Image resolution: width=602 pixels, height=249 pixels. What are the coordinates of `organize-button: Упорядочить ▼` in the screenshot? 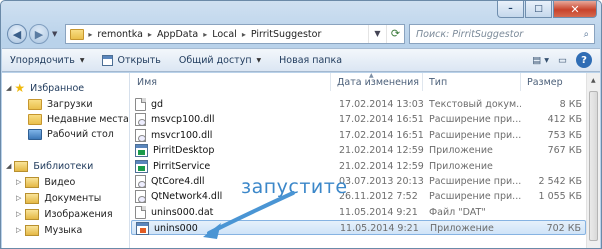 It's located at (47, 60).